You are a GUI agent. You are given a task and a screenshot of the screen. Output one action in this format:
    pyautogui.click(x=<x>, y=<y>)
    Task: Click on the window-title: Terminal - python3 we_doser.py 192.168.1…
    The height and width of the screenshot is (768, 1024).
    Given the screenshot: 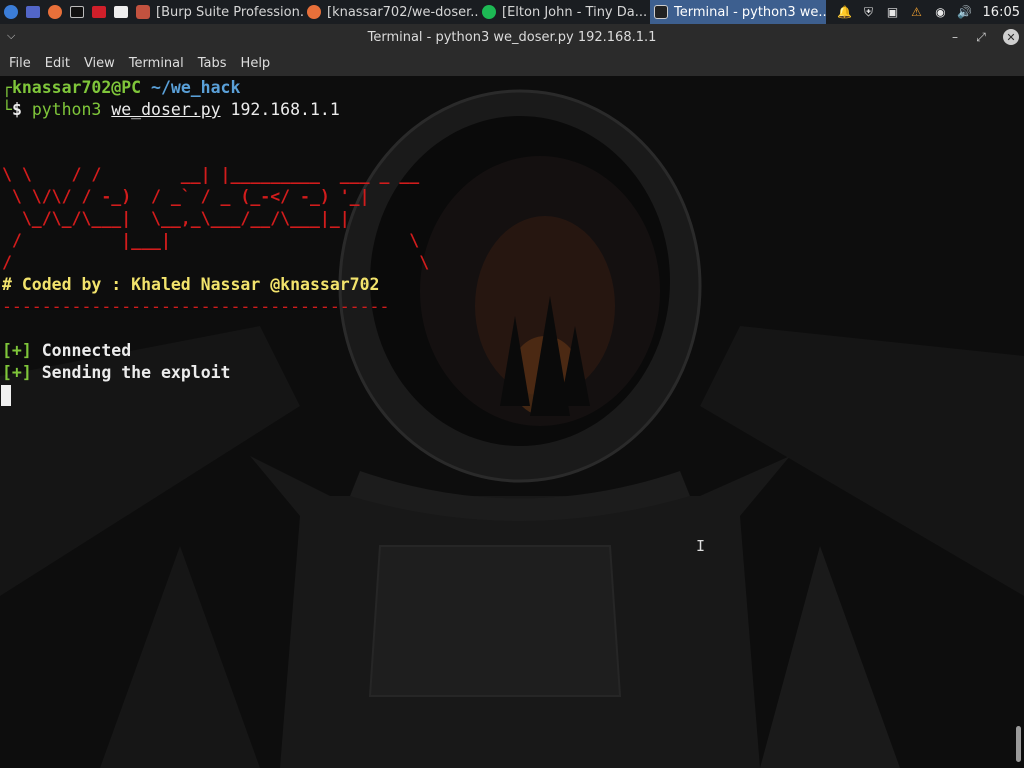 What is the action you would take?
    pyautogui.click(x=512, y=37)
    